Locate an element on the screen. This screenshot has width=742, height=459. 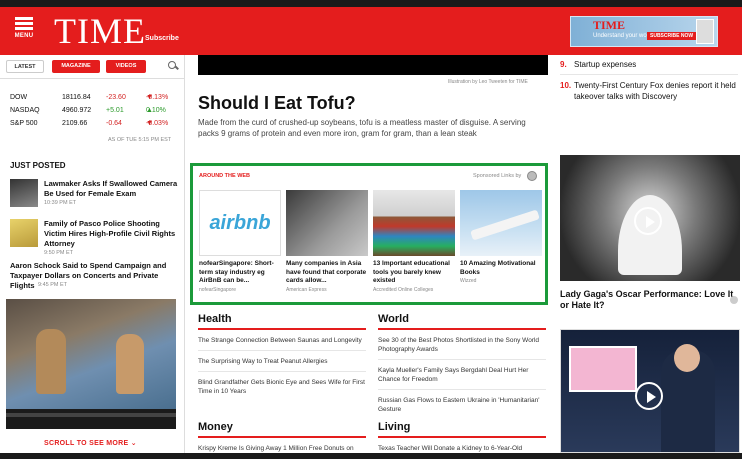
subscribe-link: Subscribe is located at coordinates (162, 38).